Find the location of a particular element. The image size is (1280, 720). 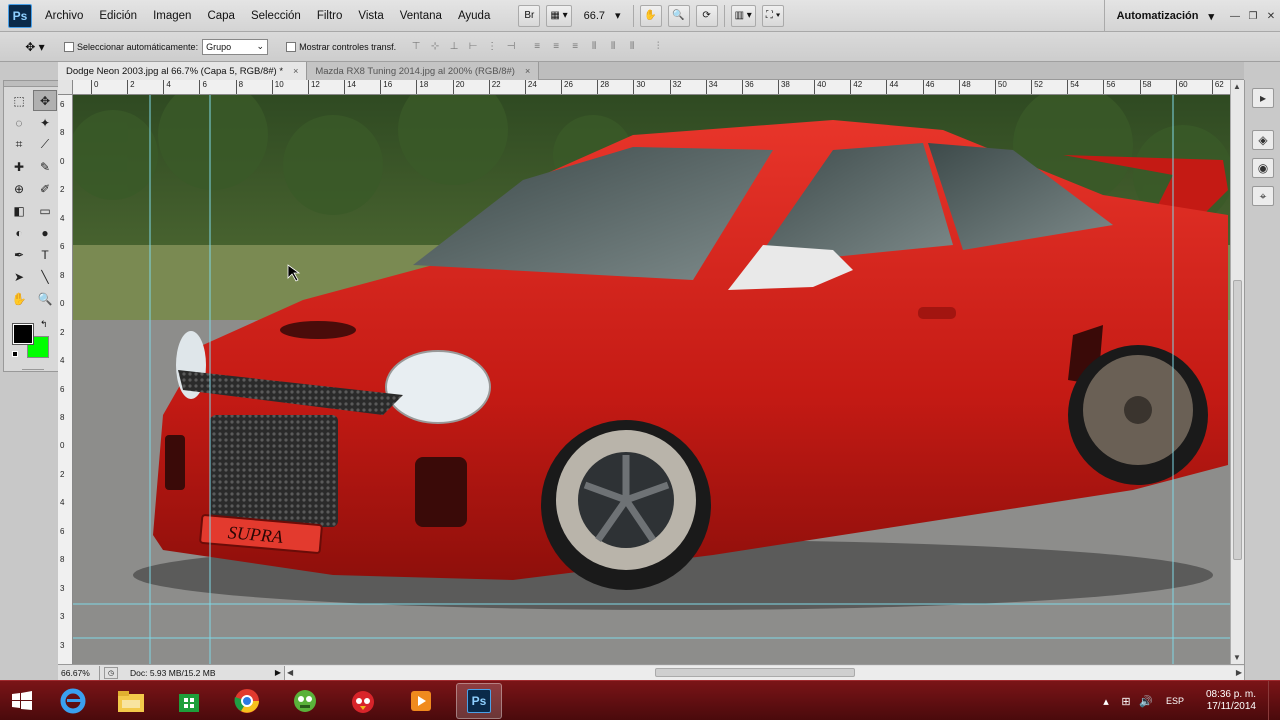

system-clock: 08:36 p. m. 17/11/2014 is located at coordinates (1231, 701).